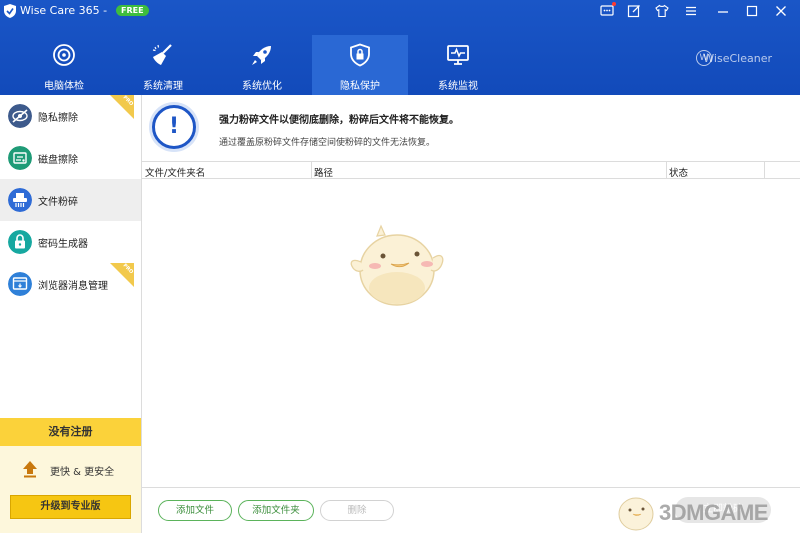 The image size is (800, 533). I want to click on minimize-icon, so click(723, 11).